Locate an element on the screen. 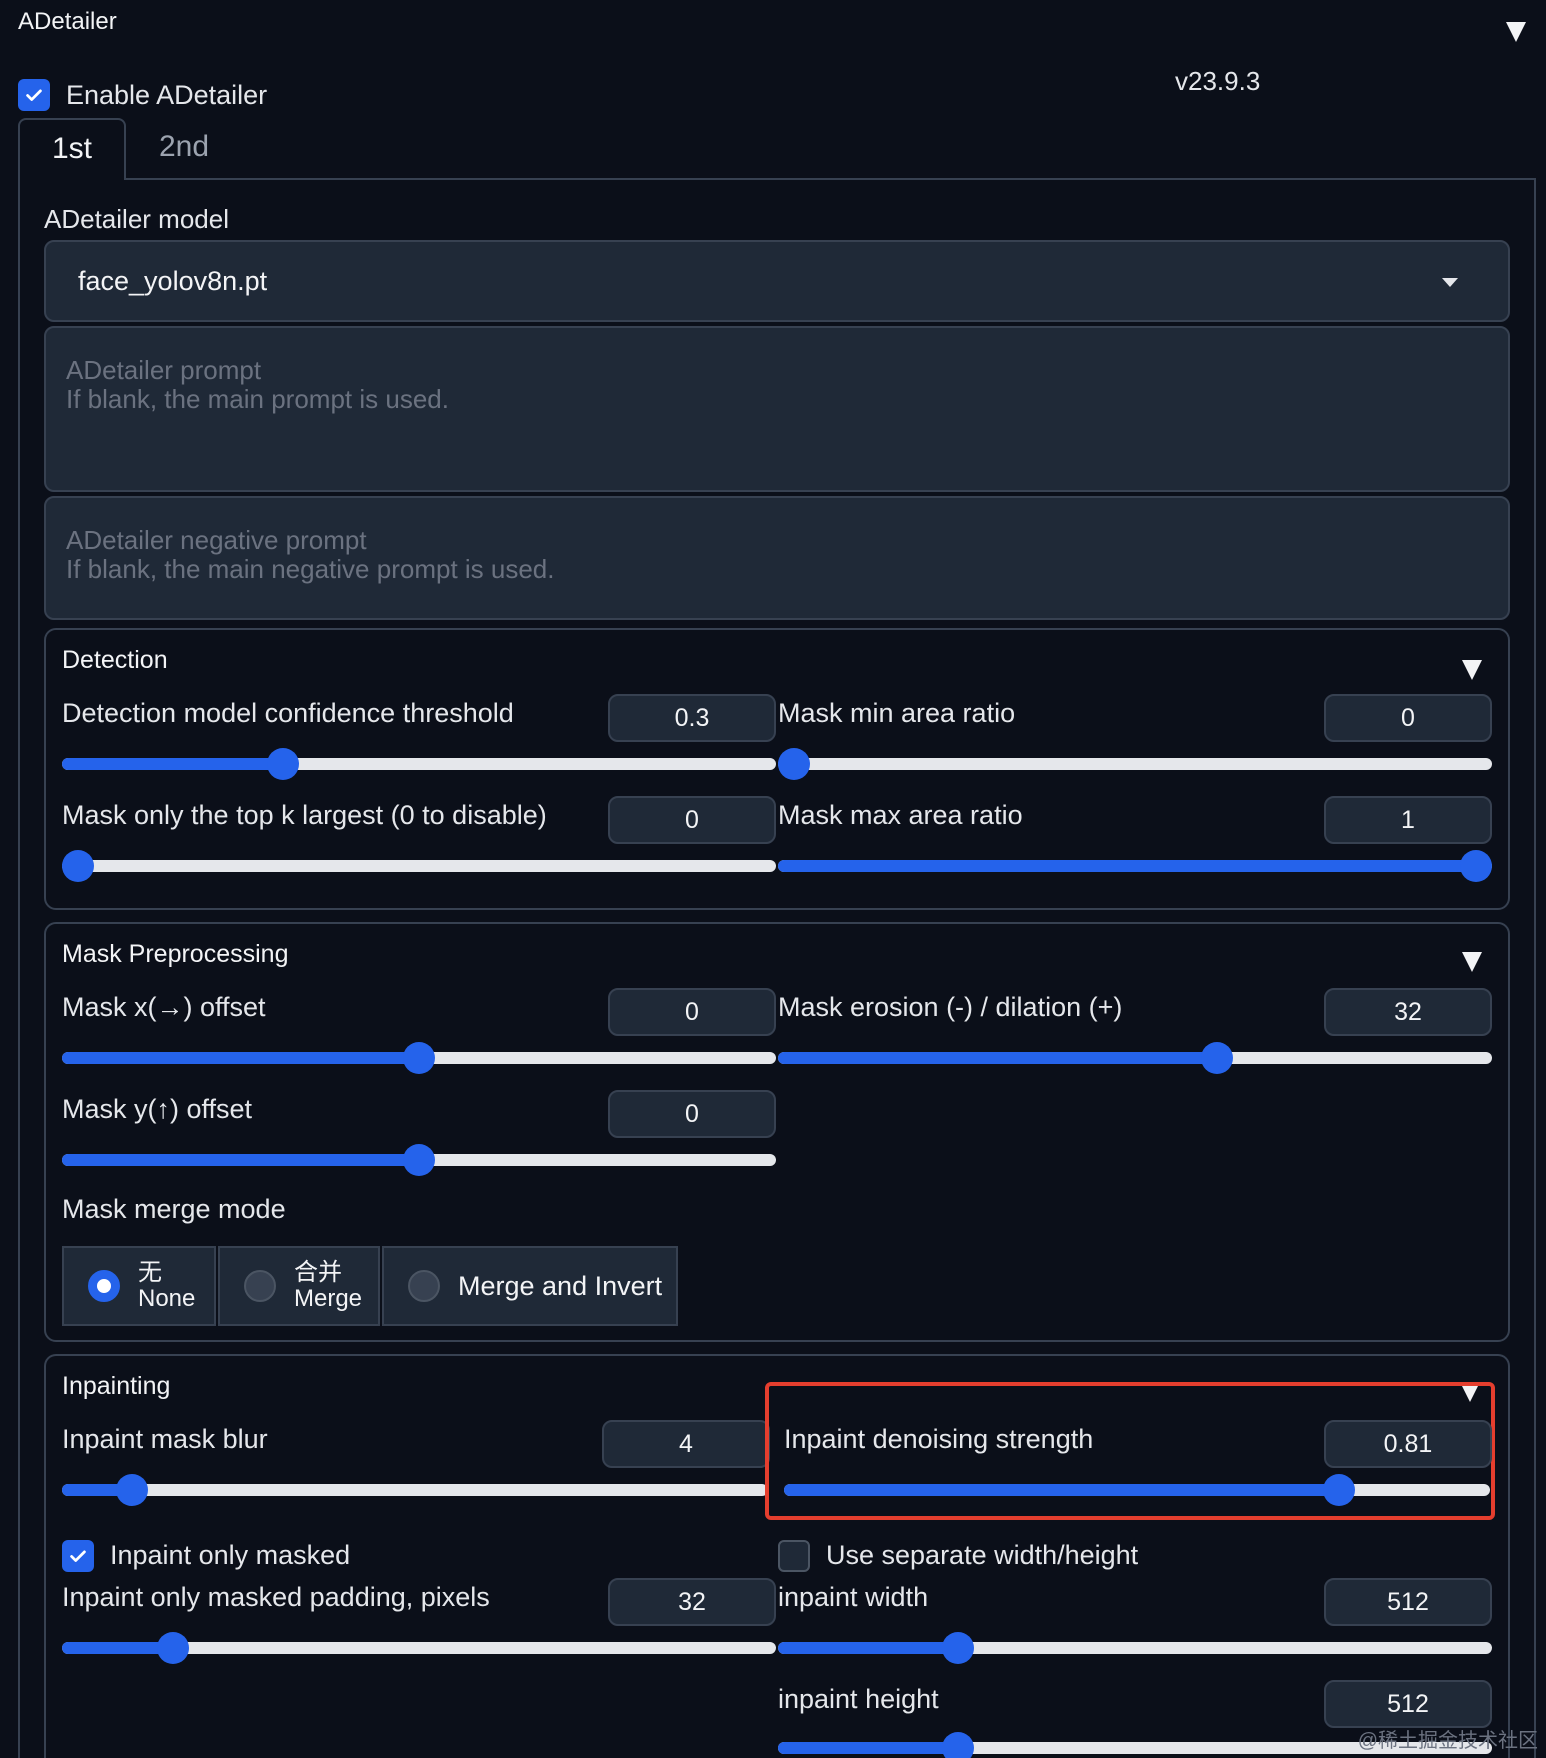 The image size is (1546, 1758). y-offset-slider is located at coordinates (419, 1160).